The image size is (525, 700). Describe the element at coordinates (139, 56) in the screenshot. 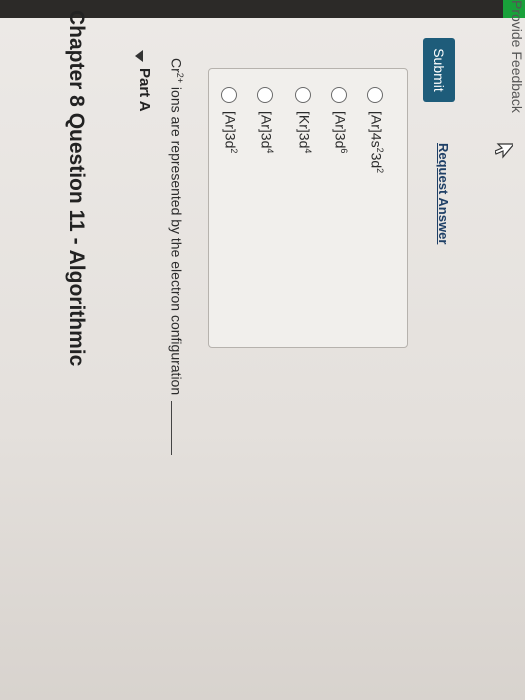

I see `collapse-arrow-icon` at that location.